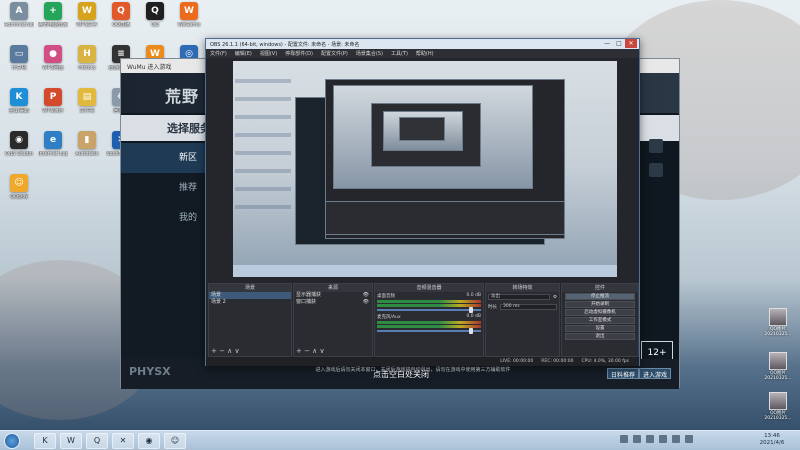  What do you see at coordinates (268, 53) in the screenshot?
I see `obs-menu-item: 视图(V)` at bounding box center [268, 53].